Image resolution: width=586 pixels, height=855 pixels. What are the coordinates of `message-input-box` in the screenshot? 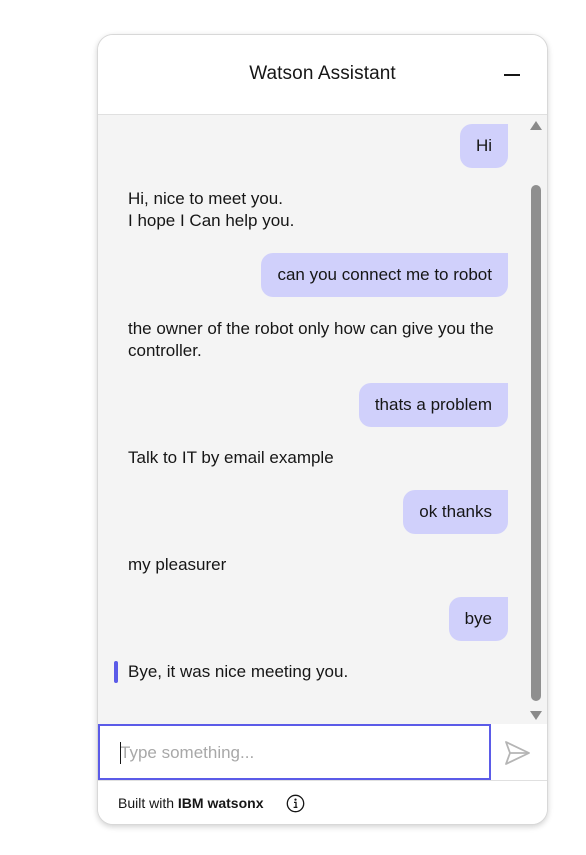 It's located at (294, 752).